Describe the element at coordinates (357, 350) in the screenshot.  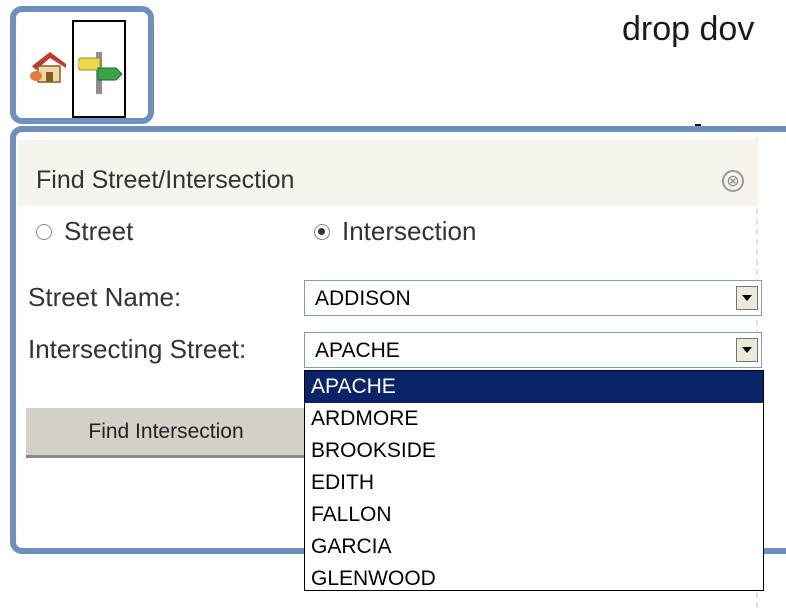
I see `intersecting-street-value: APACHE` at that location.